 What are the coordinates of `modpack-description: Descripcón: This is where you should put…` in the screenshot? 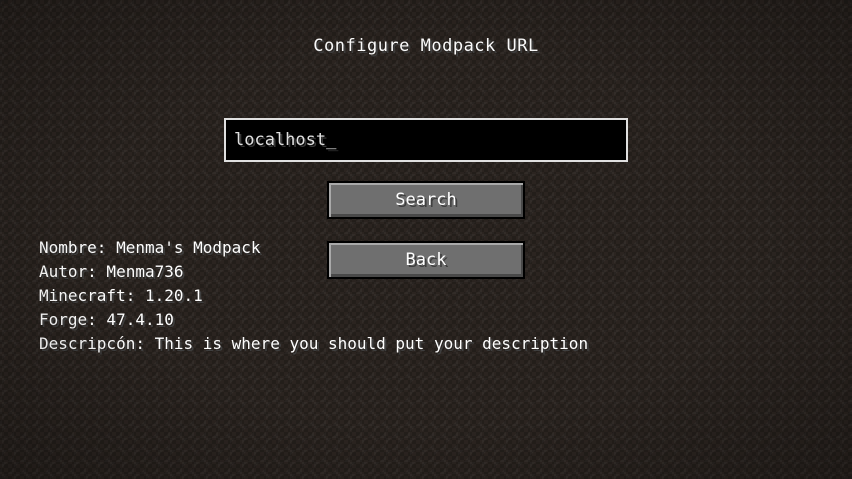 It's located at (314, 343).